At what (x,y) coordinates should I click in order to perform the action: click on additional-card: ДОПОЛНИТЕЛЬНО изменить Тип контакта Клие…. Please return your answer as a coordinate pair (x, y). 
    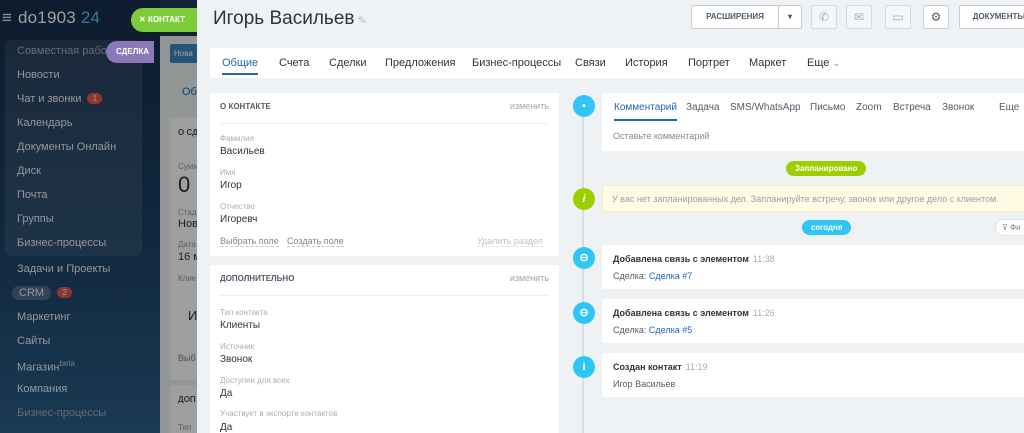
    Looking at the image, I should click on (384, 349).